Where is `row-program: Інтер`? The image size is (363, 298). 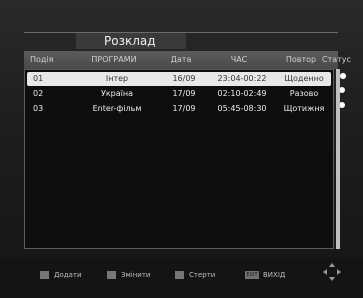 row-program: Інтер is located at coordinates (117, 78).